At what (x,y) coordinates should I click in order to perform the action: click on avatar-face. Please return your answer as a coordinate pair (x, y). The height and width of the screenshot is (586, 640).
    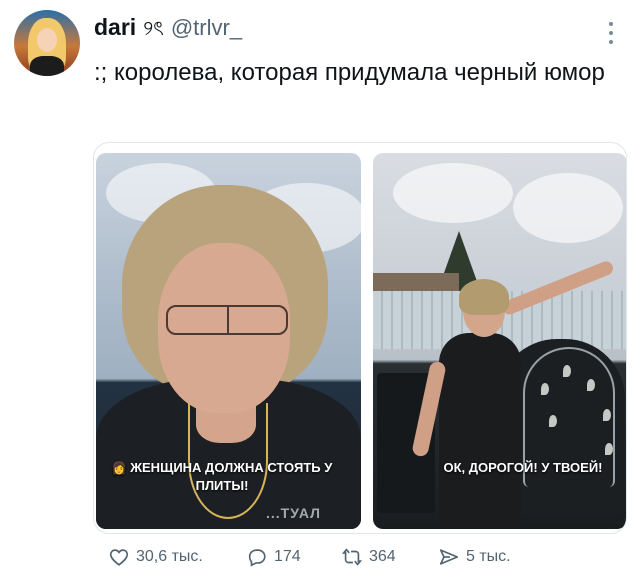
    Looking at the image, I should click on (47, 40).